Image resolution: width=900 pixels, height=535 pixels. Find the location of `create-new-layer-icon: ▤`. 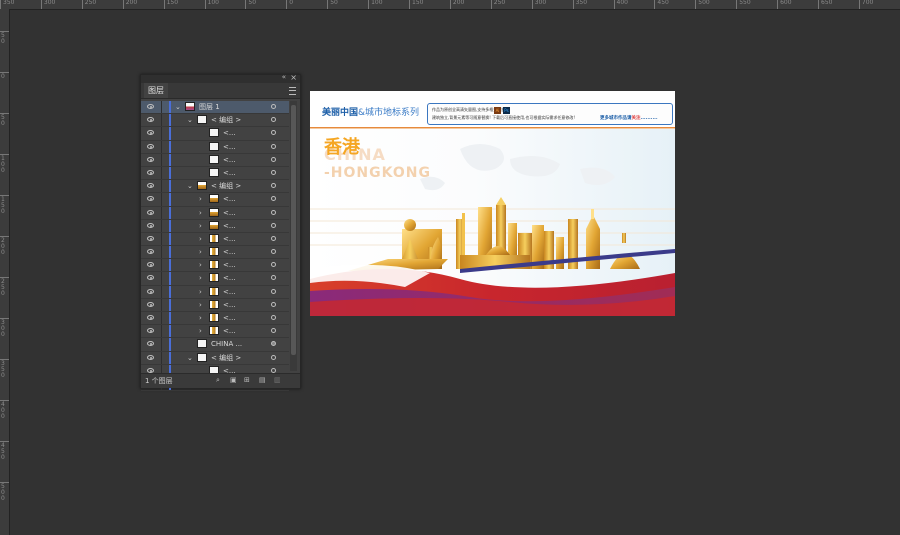

create-new-layer-icon: ▤ is located at coordinates (262, 380).